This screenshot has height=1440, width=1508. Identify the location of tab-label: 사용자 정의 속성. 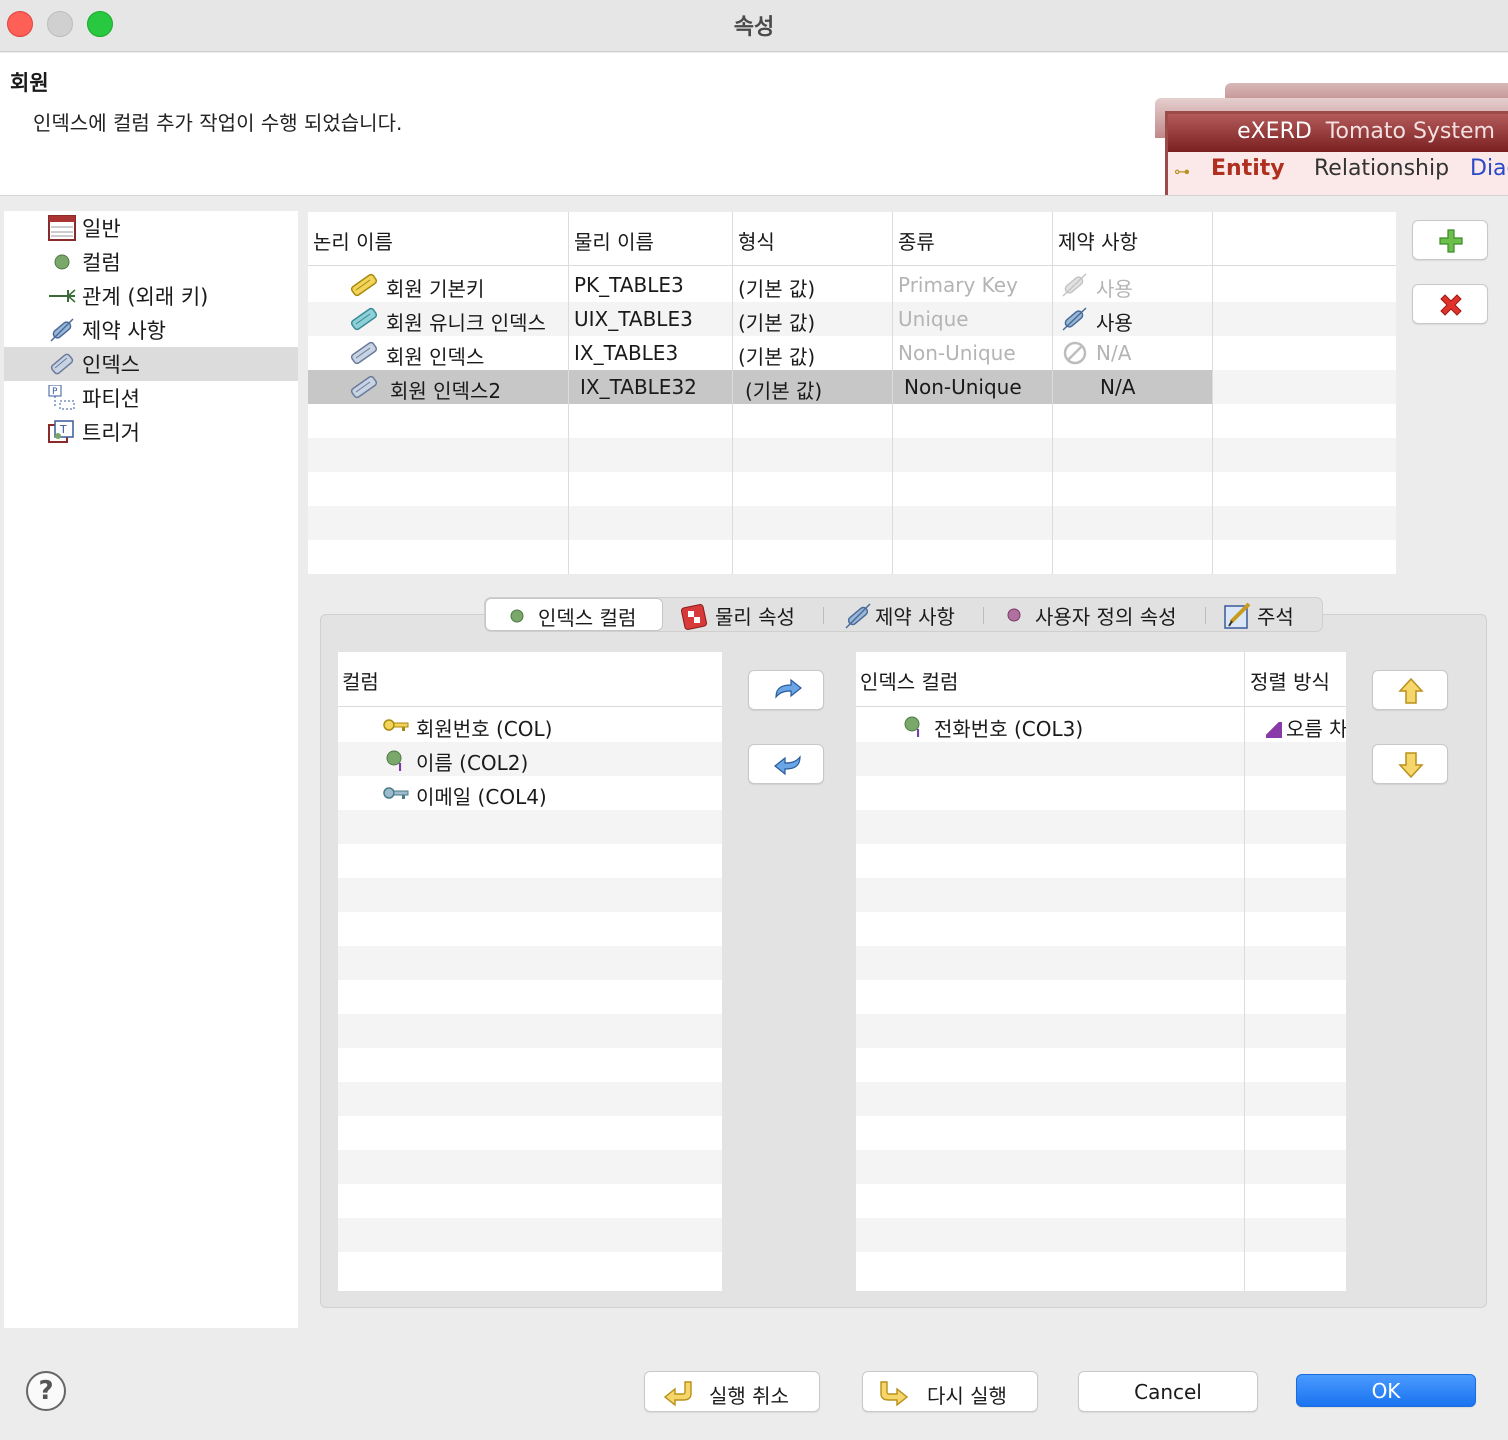
(1106, 617).